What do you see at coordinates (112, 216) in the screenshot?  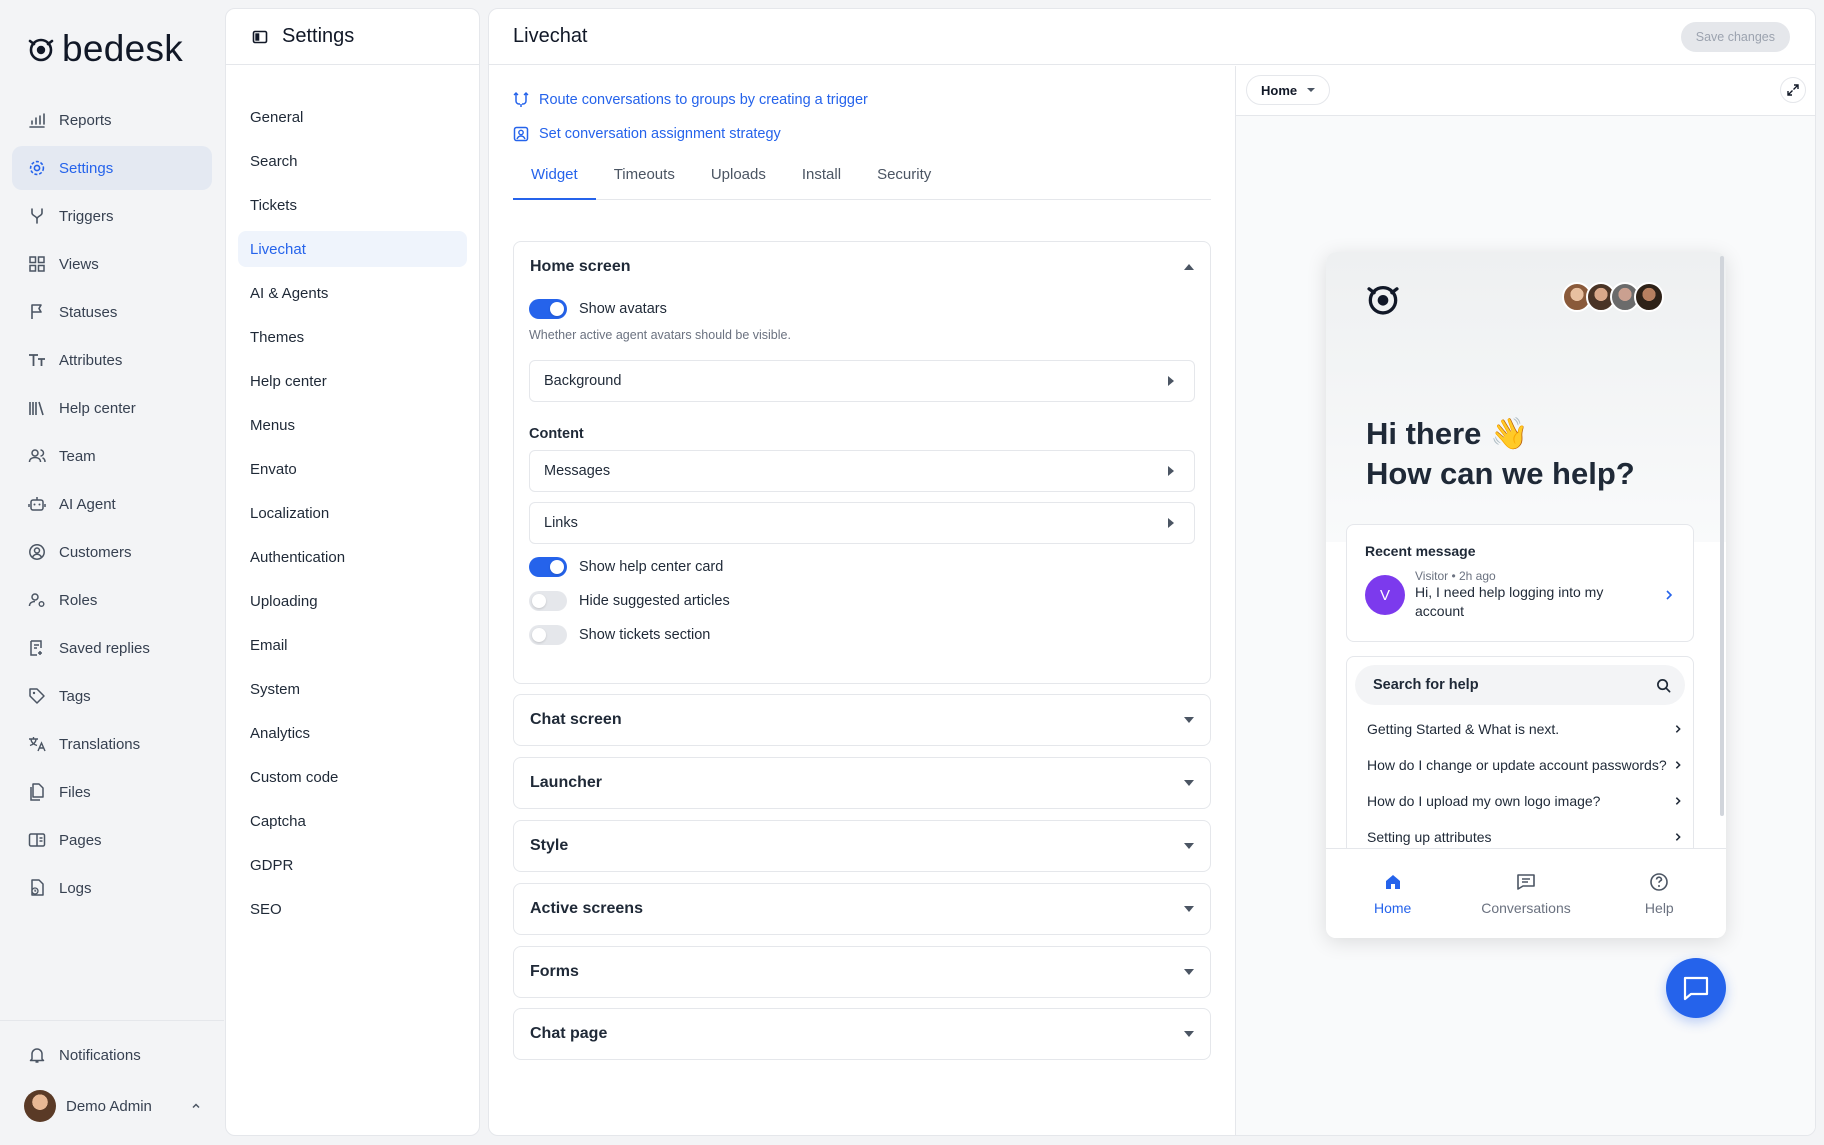 I see `nav-item-triggers: Triggers` at bounding box center [112, 216].